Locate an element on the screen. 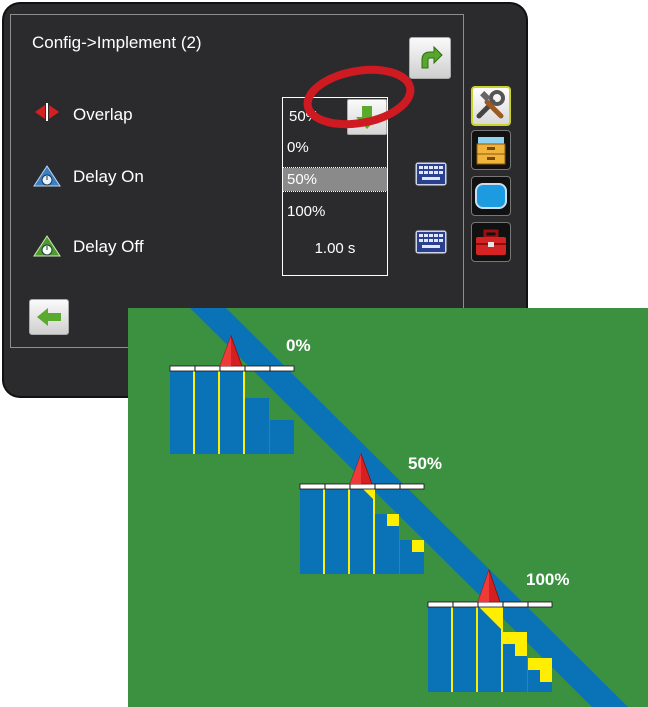 The image size is (648, 707). delay-on-icon is located at coordinates (47, 176).